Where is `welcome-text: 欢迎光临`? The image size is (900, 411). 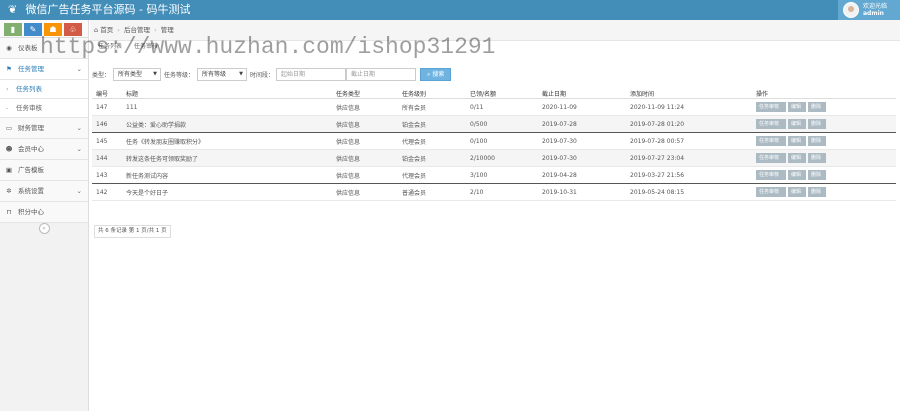 welcome-text: 欢迎光临 is located at coordinates (875, 6).